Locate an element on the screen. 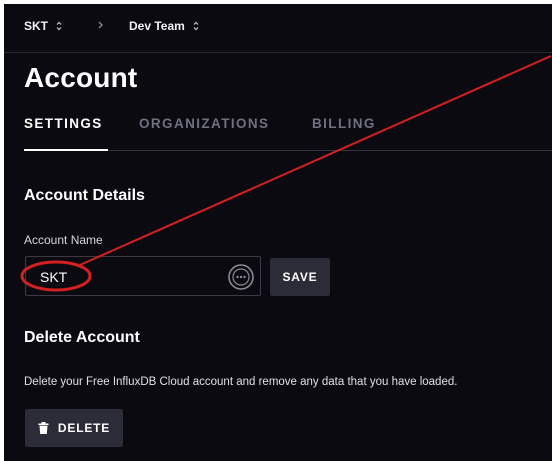 This screenshot has width=552, height=461. breadcrumb-org-label: SKT is located at coordinates (36, 26).